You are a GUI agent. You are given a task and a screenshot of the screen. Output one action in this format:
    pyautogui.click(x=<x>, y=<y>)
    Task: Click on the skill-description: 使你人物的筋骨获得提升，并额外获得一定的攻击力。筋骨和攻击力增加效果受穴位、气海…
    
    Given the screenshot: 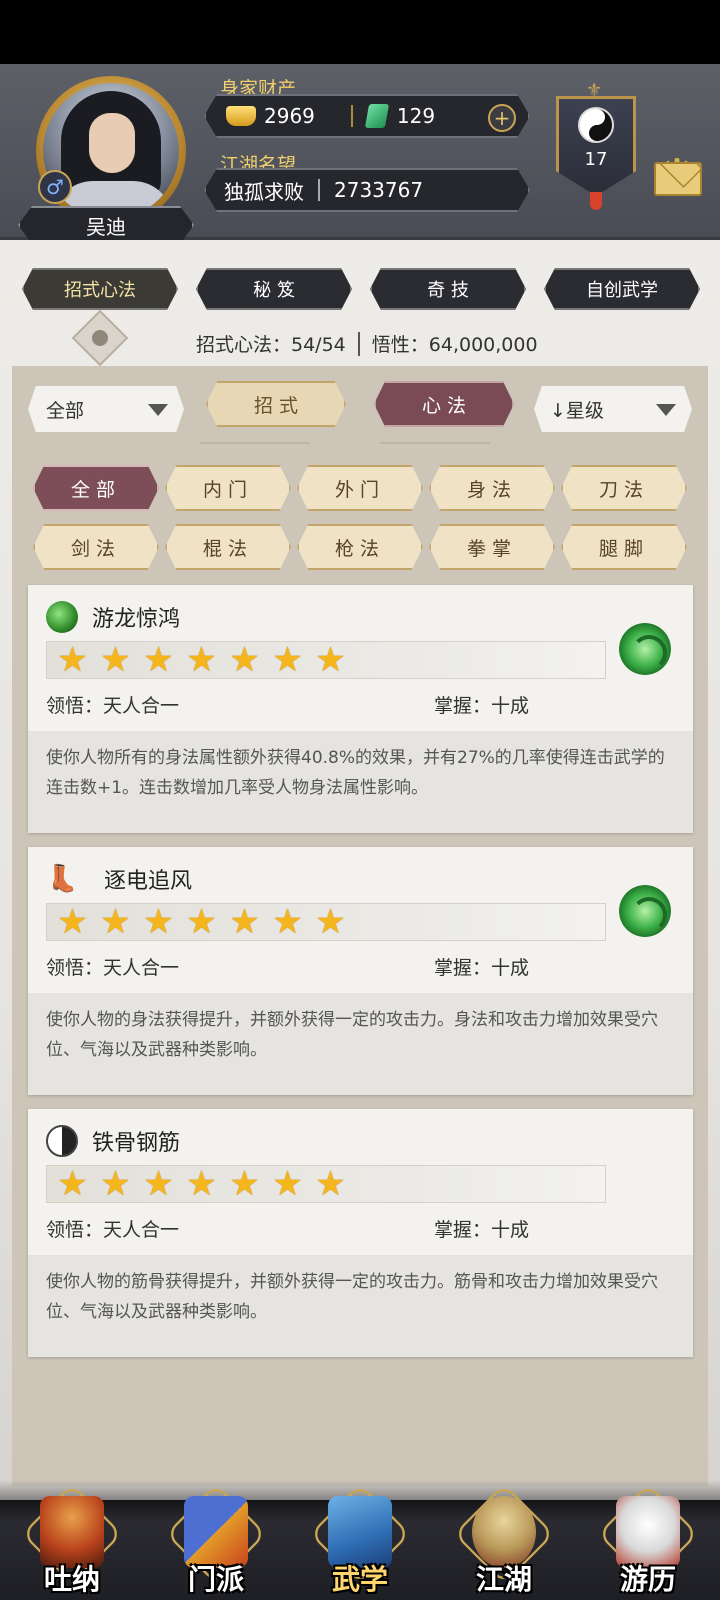 What is the action you would take?
    pyautogui.click(x=360, y=1306)
    